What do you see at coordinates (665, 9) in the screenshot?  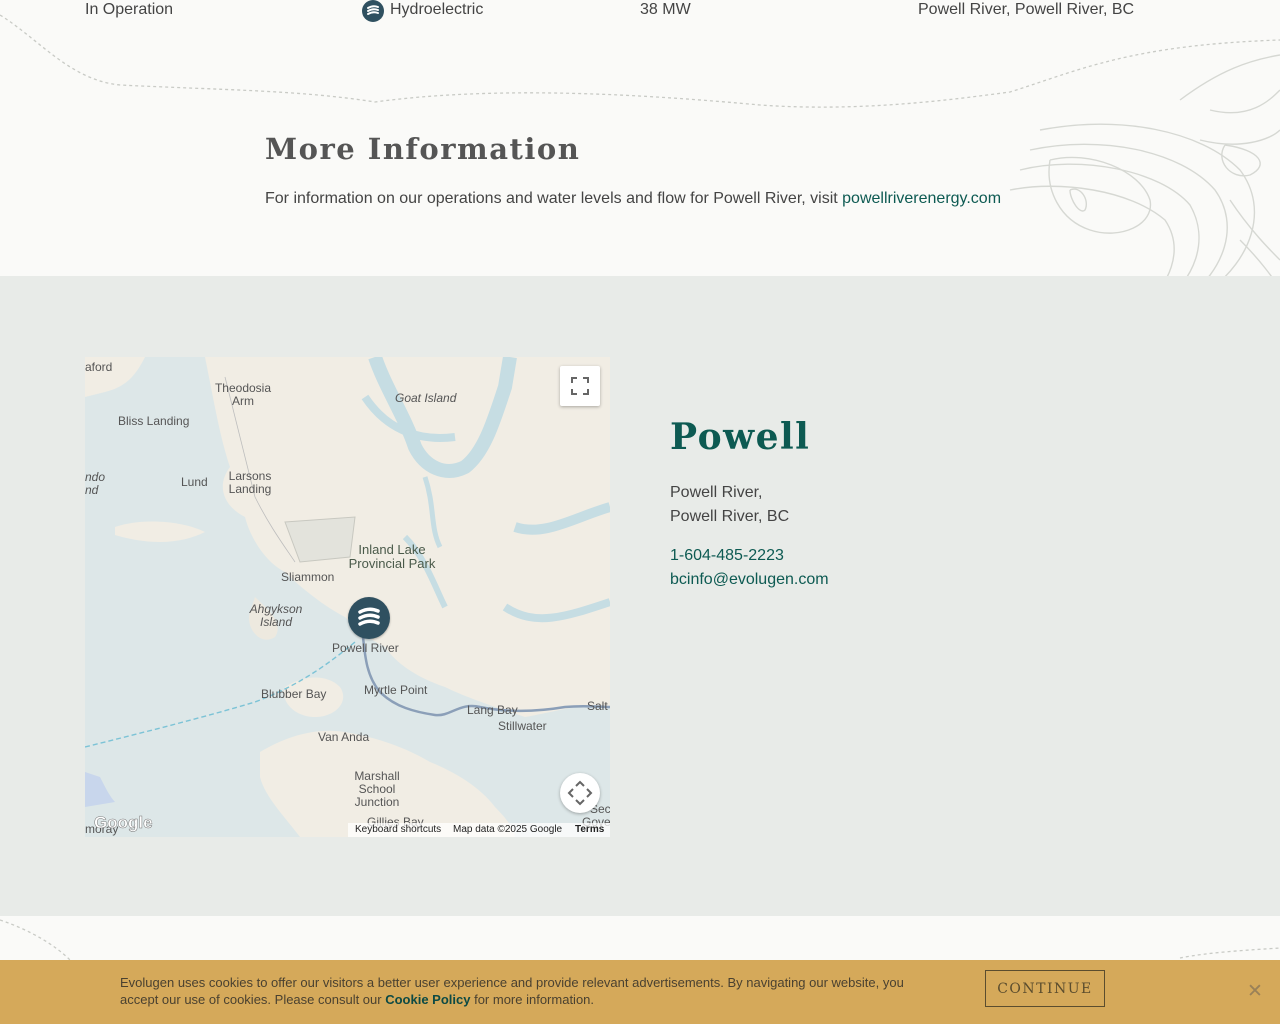 I see `project-capacity: 38 MW` at bounding box center [665, 9].